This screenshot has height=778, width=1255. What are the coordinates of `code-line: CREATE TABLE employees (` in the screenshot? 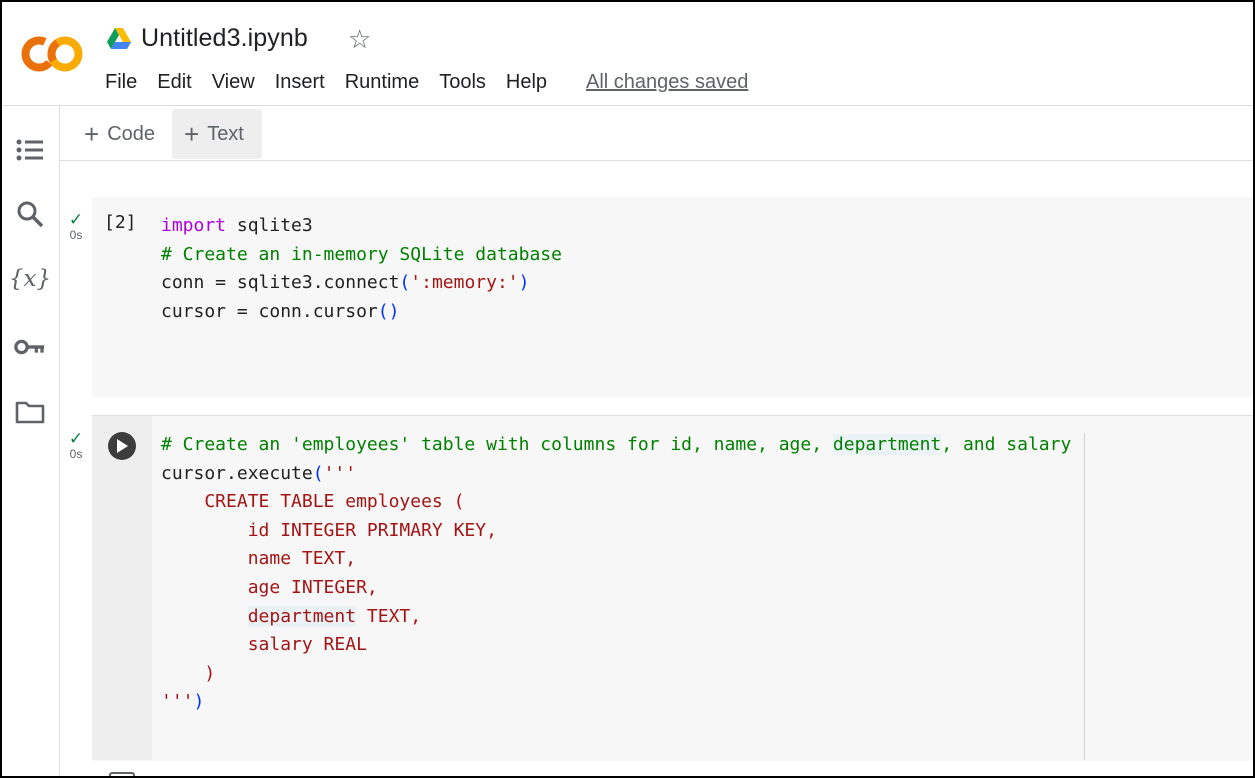 It's located at (616, 502).